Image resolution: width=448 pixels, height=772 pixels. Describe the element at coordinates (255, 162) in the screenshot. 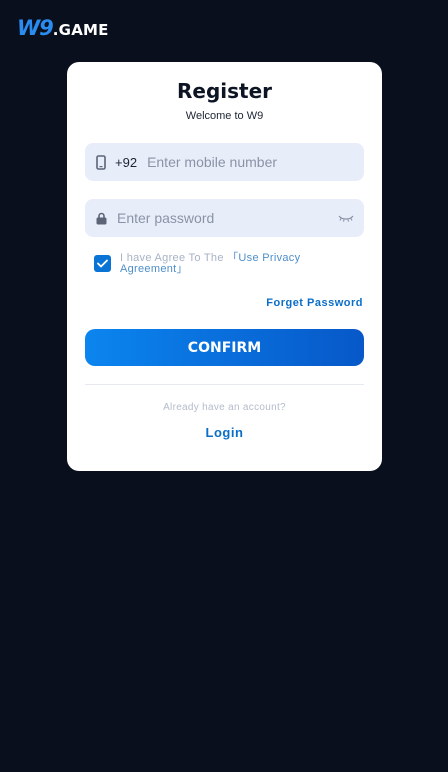

I see `mobile-number-input` at that location.